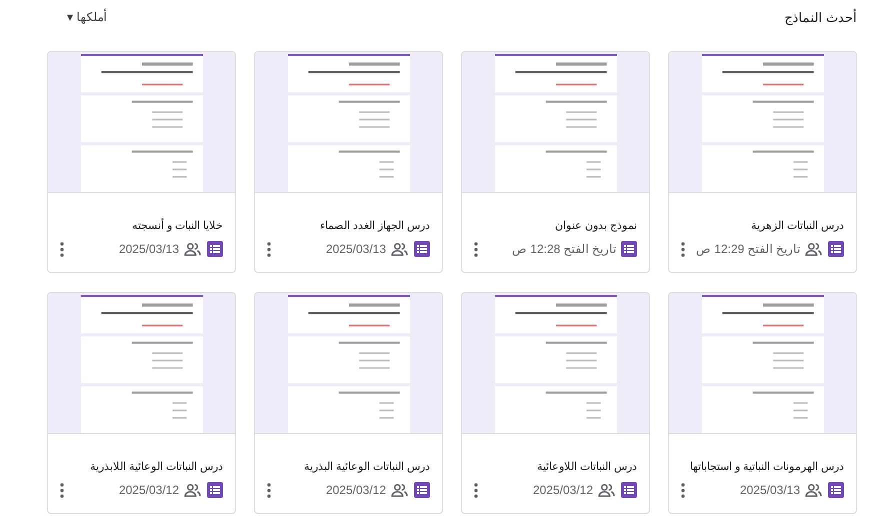 This screenshot has width=883, height=521. I want to click on opened-date: تاريخ الفتح 12:29 ص, so click(748, 249).